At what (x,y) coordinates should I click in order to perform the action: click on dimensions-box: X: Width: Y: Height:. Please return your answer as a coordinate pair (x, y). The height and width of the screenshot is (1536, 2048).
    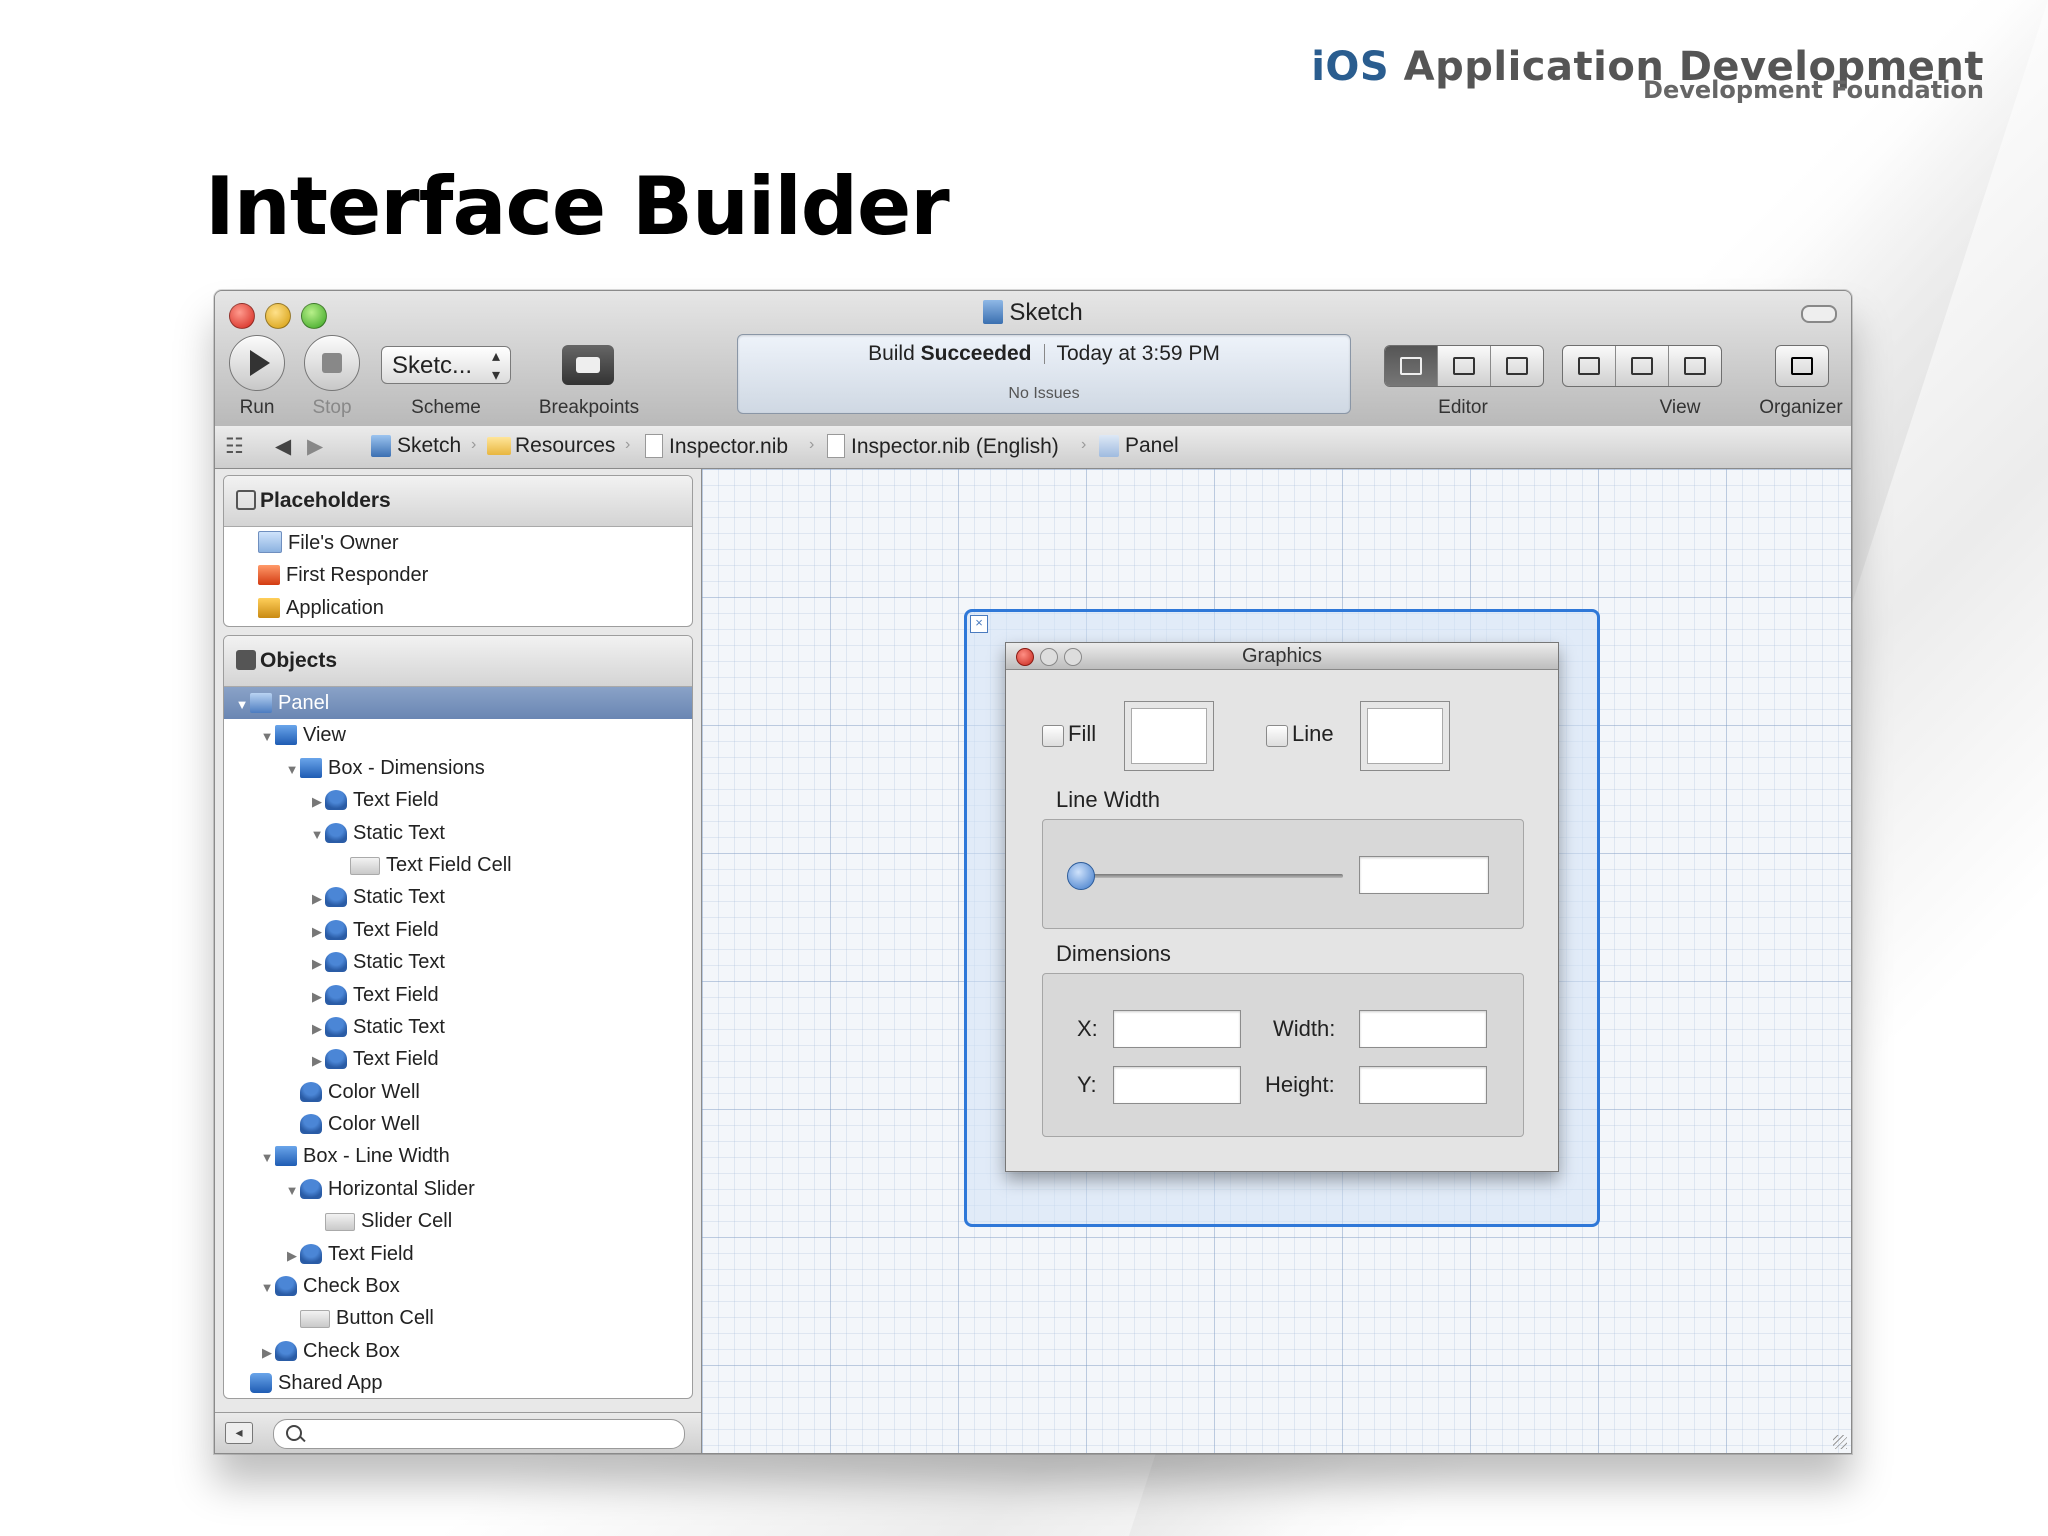
    Looking at the image, I should click on (1283, 1055).